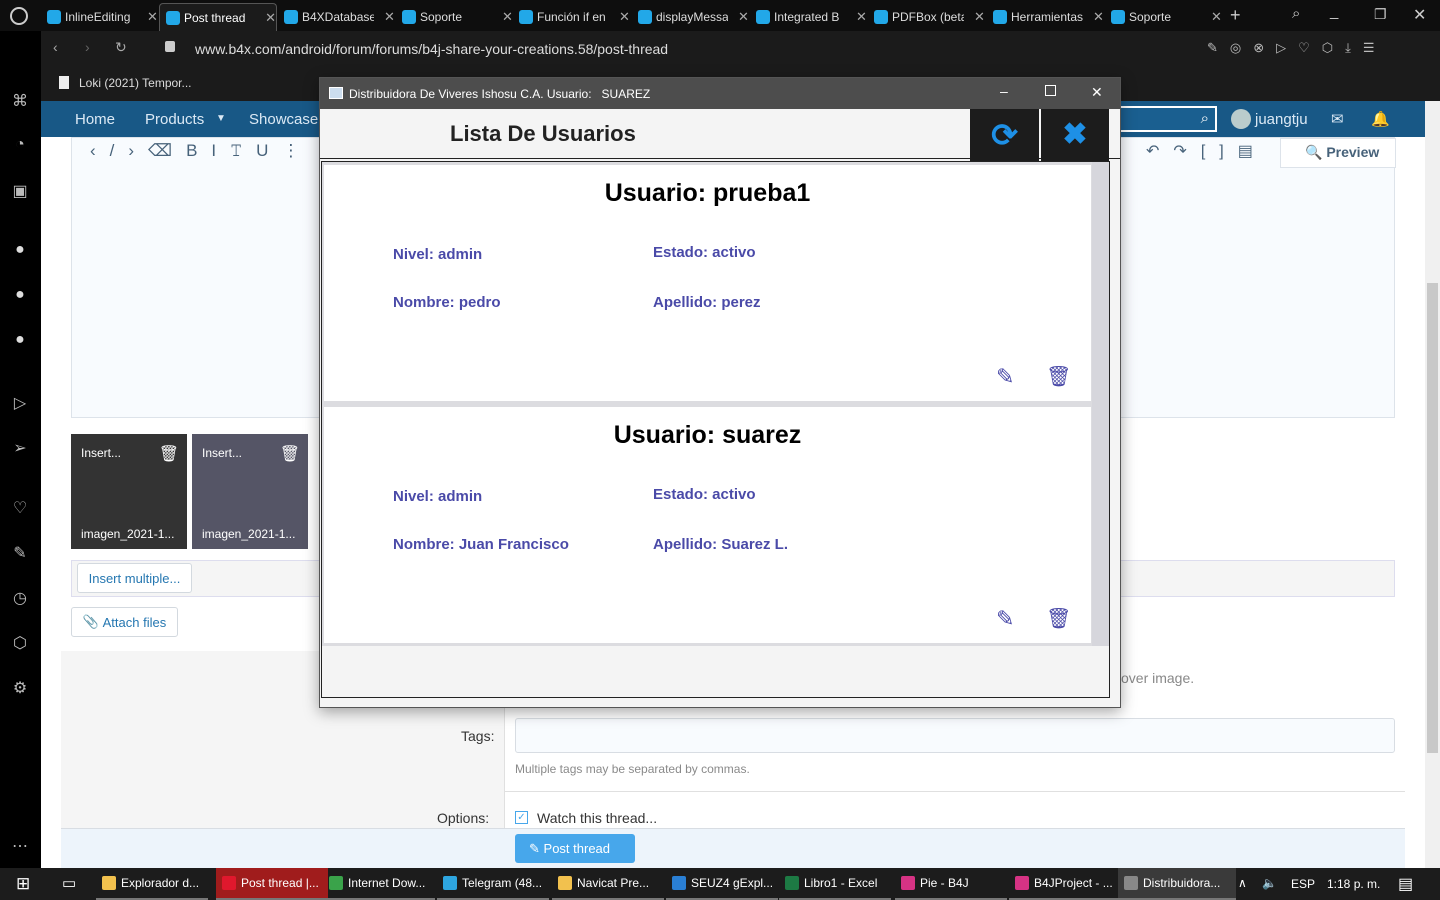  What do you see at coordinates (1004, 135) in the screenshot?
I see `refresh-button: ⟳` at bounding box center [1004, 135].